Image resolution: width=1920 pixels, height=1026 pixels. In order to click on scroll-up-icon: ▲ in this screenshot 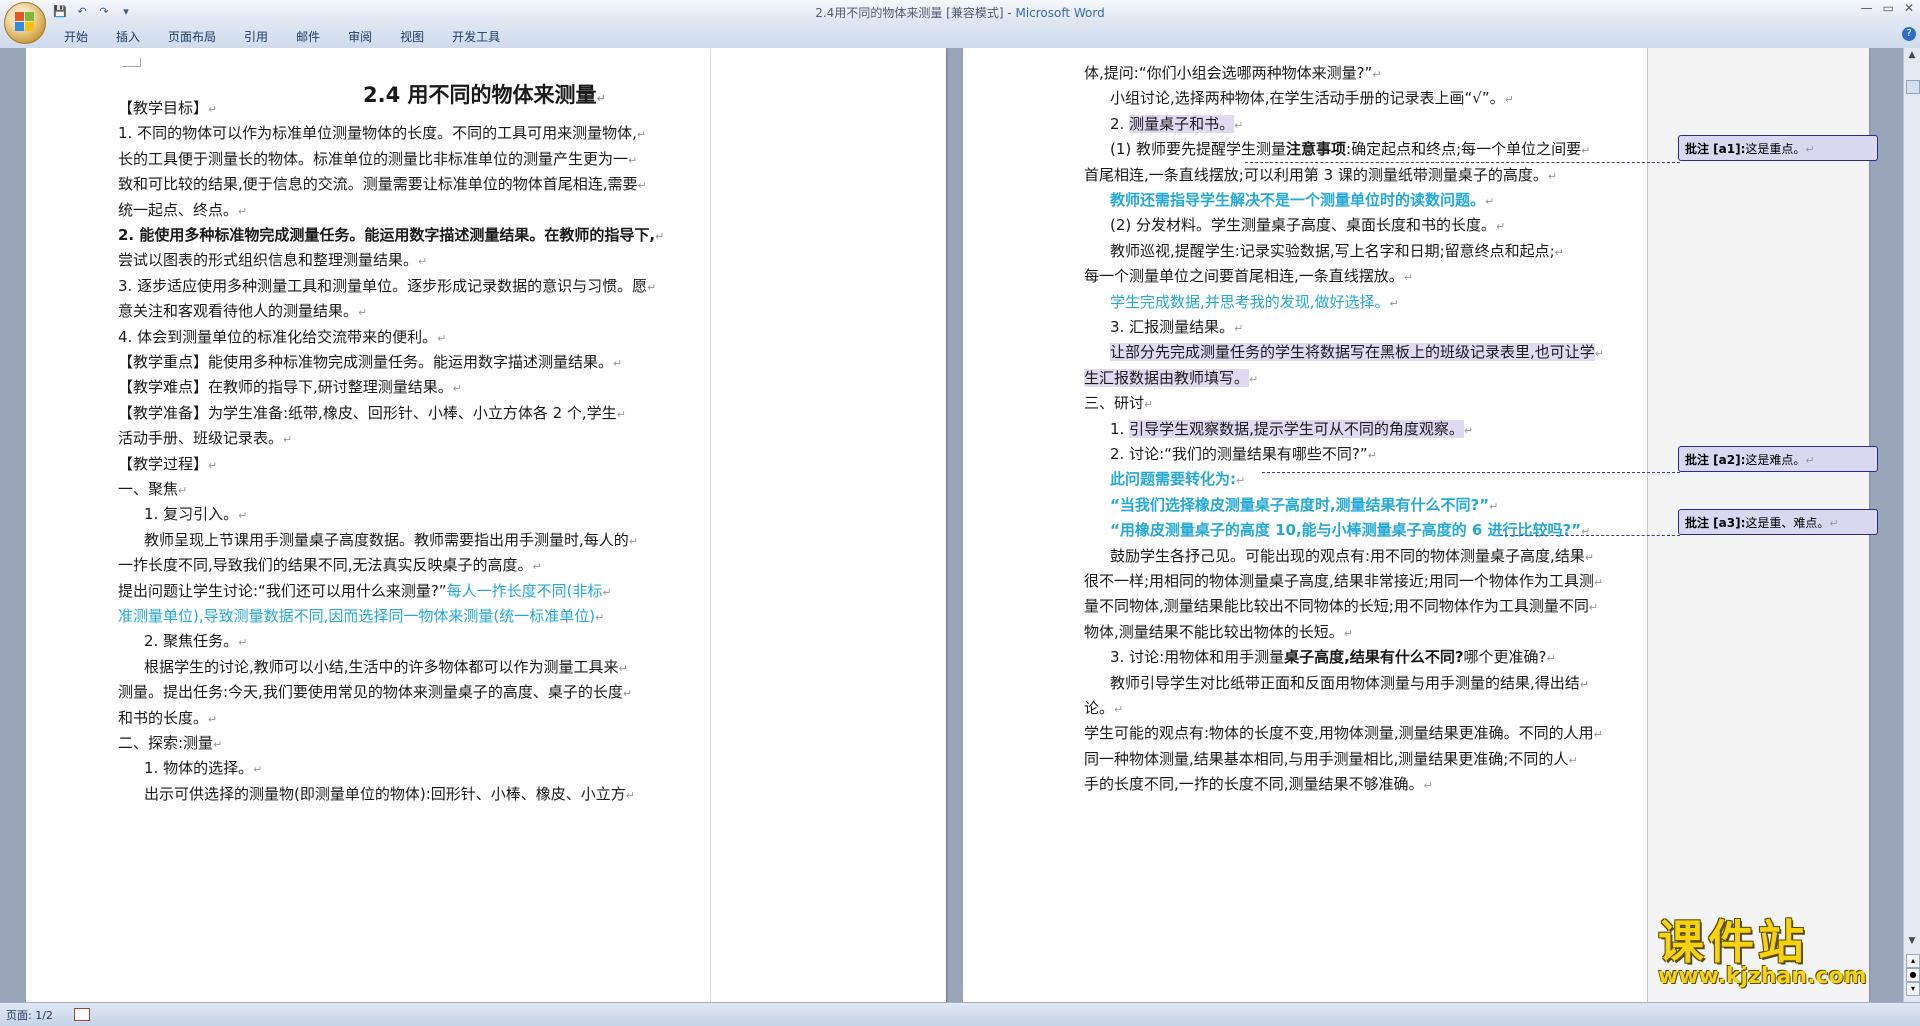, I will do `click(1912, 57)`.